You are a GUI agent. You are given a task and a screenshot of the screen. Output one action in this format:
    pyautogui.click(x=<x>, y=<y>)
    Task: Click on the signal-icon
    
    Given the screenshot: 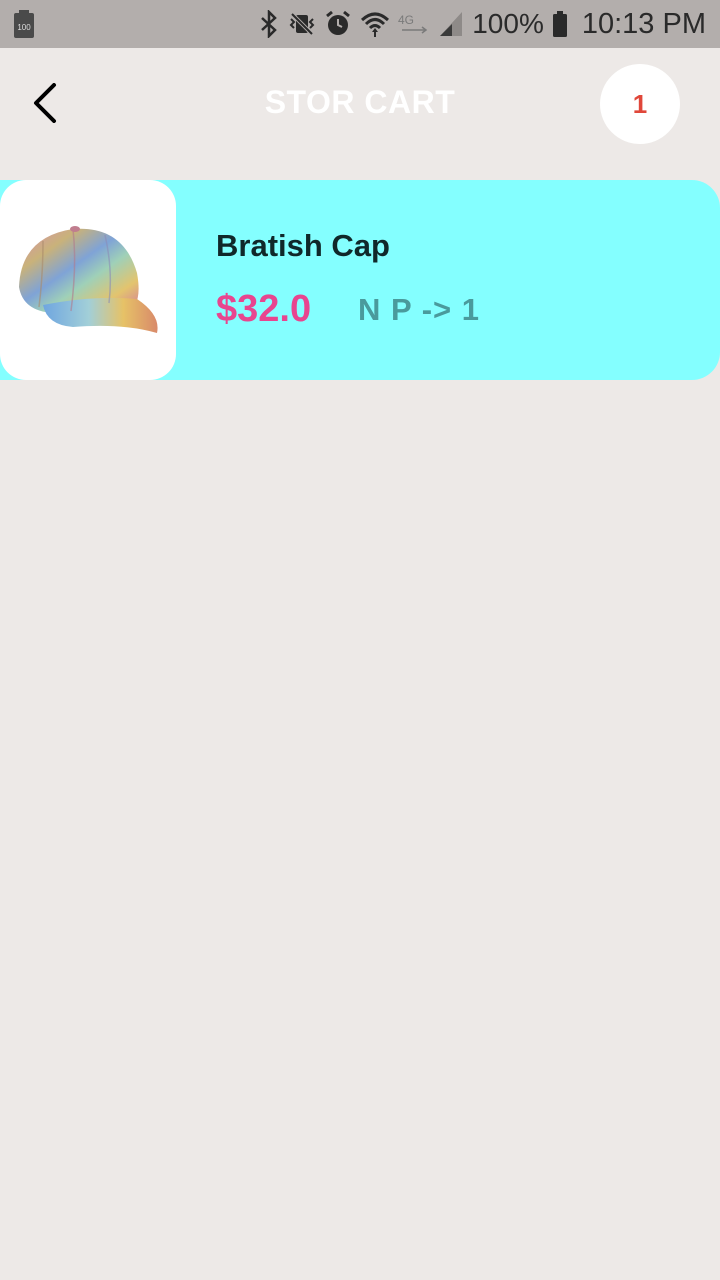 What is the action you would take?
    pyautogui.click(x=451, y=24)
    